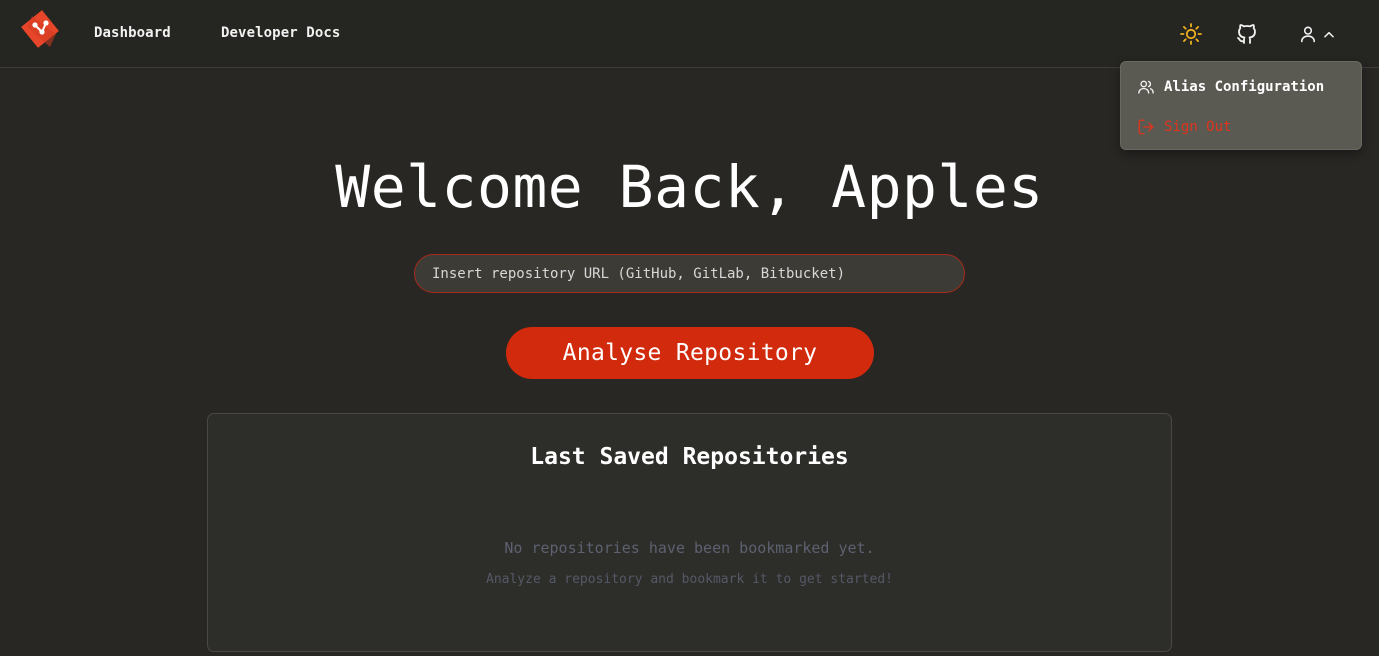  Describe the element at coordinates (132, 33) in the screenshot. I see `nav-dashboard-link: Dashboard` at that location.